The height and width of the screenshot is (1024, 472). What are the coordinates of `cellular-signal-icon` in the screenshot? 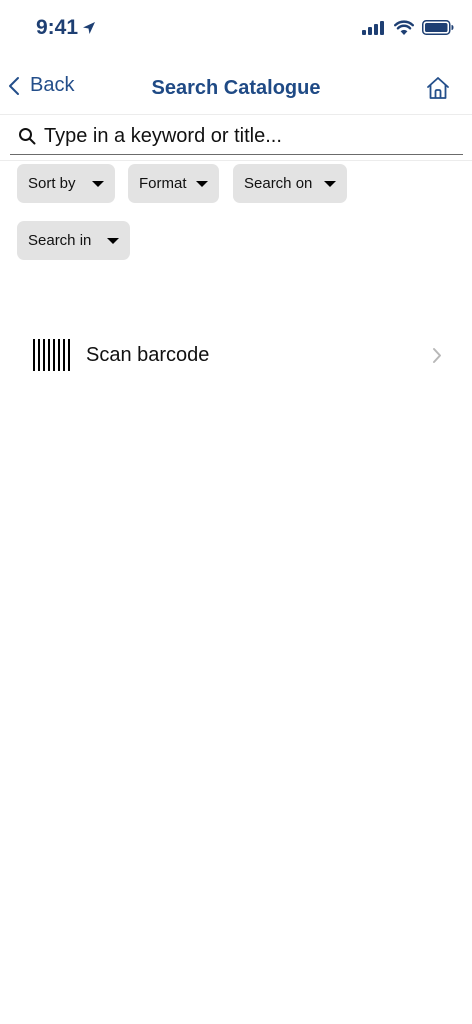 It's located at (374, 27).